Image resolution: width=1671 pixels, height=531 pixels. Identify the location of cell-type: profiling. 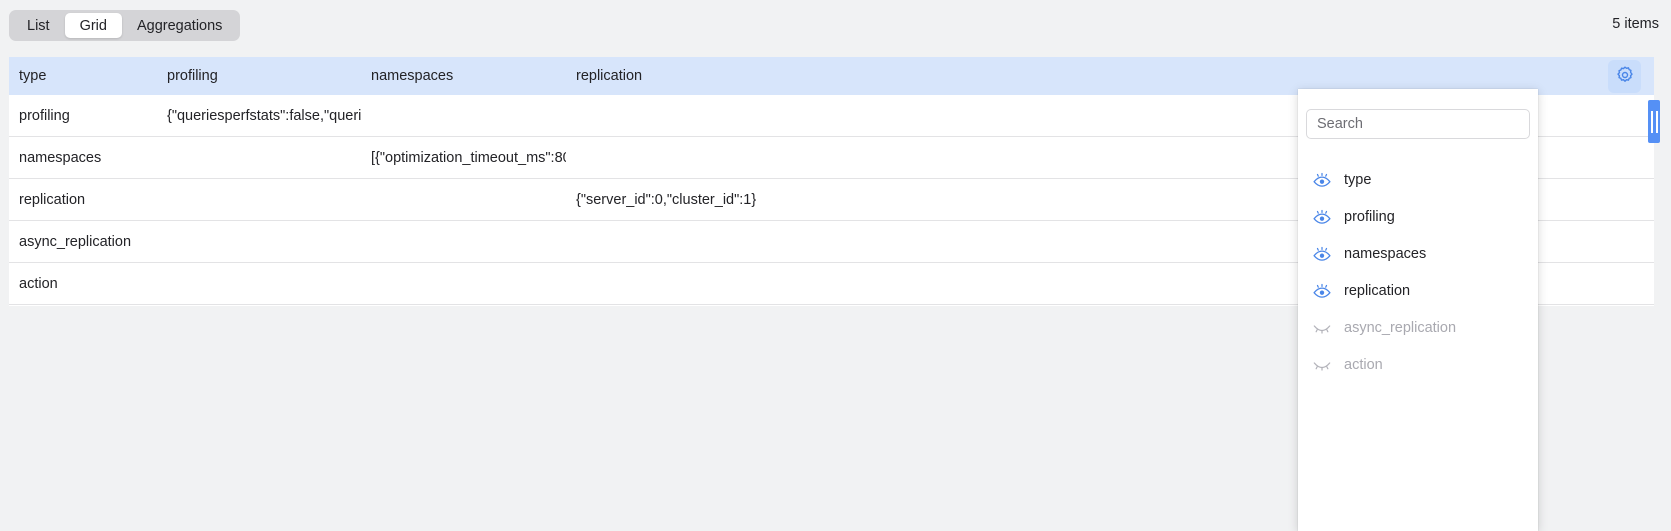
(44, 115).